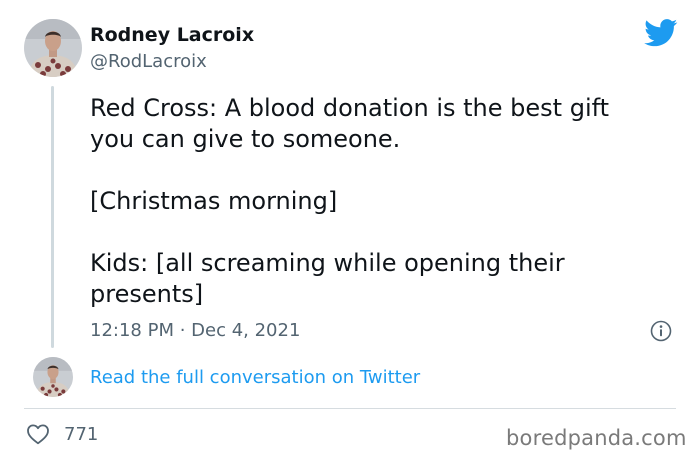  What do you see at coordinates (147, 294) in the screenshot?
I see `tweet-text-line: presents]` at bounding box center [147, 294].